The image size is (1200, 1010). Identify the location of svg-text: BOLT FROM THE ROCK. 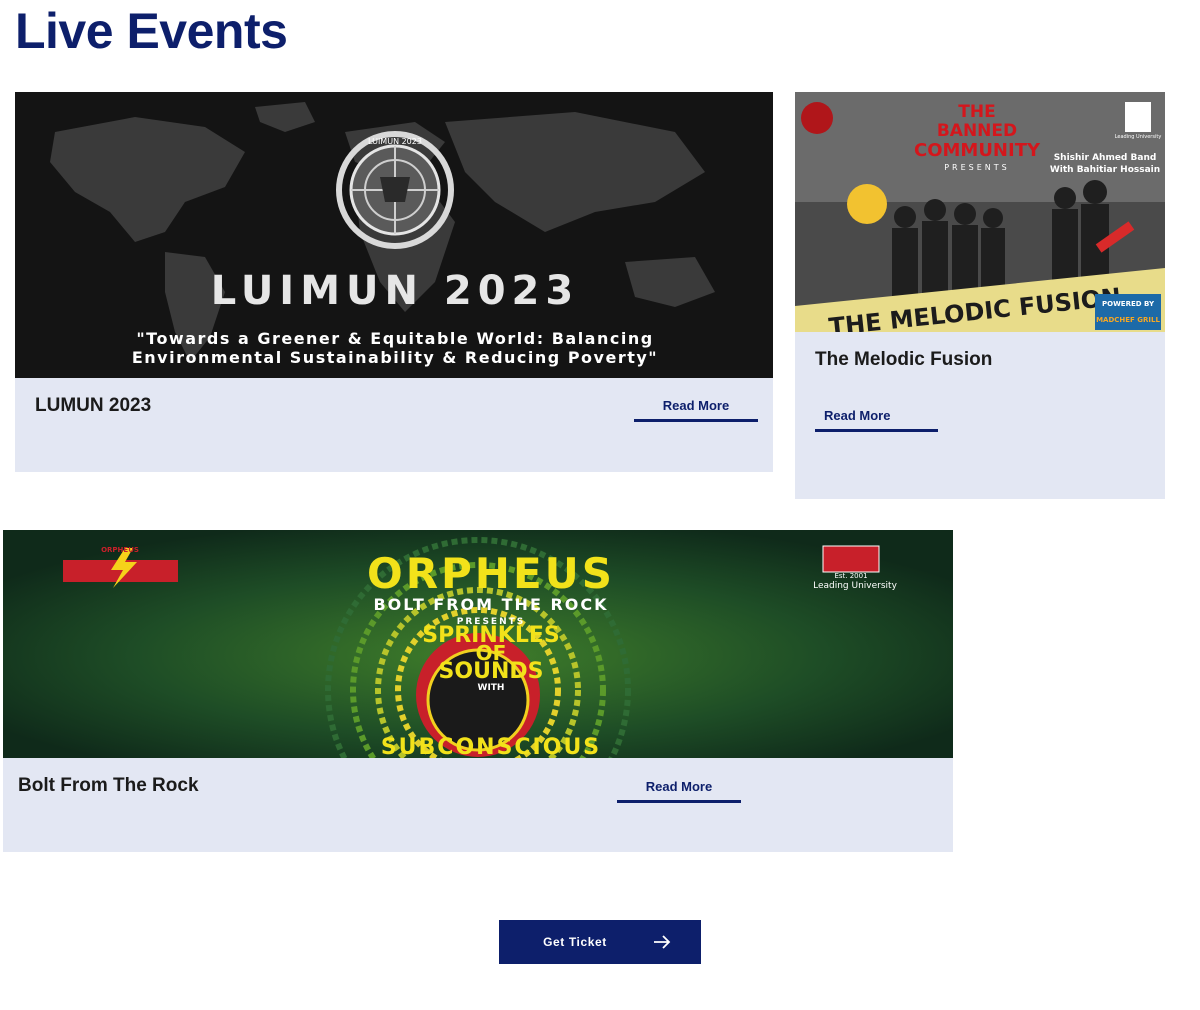
(490, 604).